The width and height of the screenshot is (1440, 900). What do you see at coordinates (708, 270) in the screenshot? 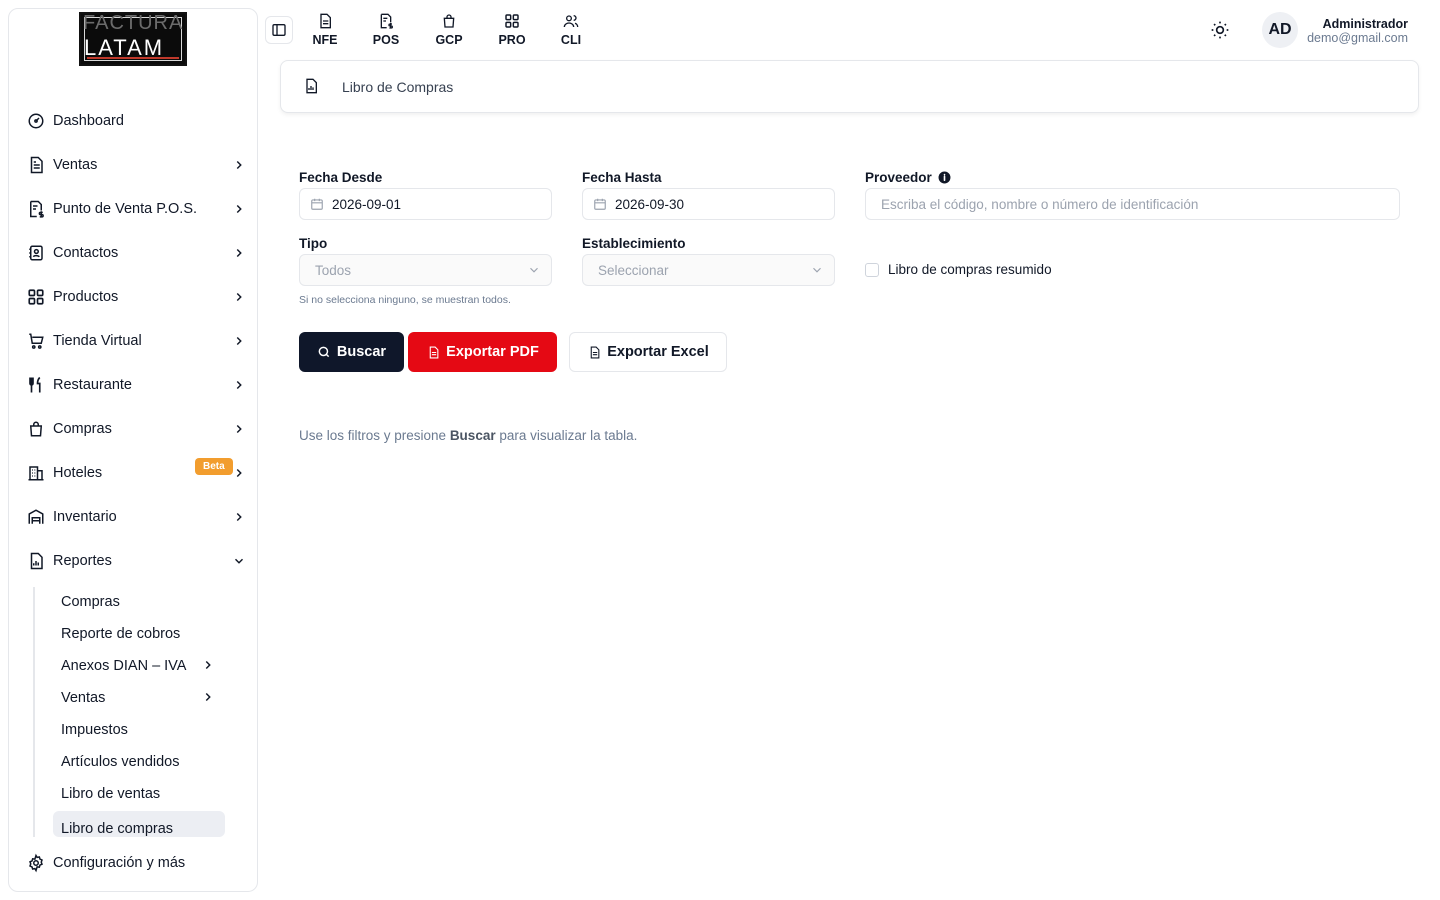
I see `establecimiento-select: Seleccionar` at bounding box center [708, 270].